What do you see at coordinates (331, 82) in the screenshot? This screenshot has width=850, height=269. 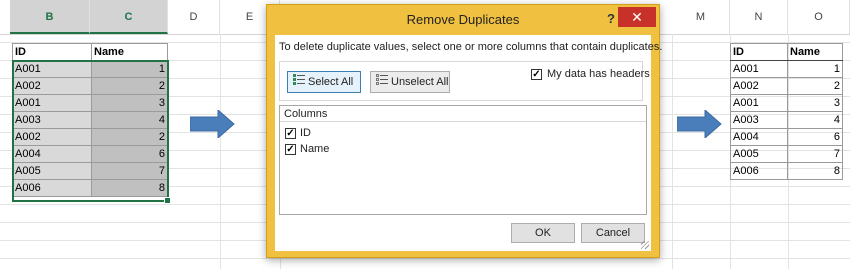 I see `select-all-label: Select All` at bounding box center [331, 82].